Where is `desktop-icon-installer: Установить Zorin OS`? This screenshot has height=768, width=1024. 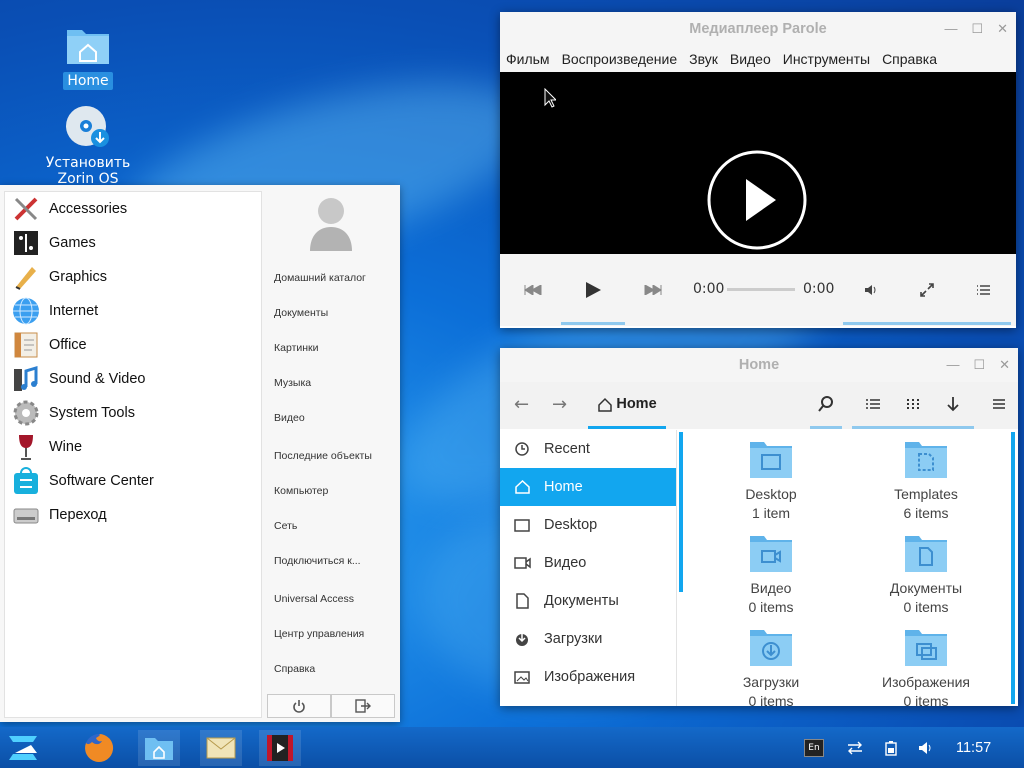
desktop-icon-installer: Установить Zorin OS is located at coordinates (88, 146).